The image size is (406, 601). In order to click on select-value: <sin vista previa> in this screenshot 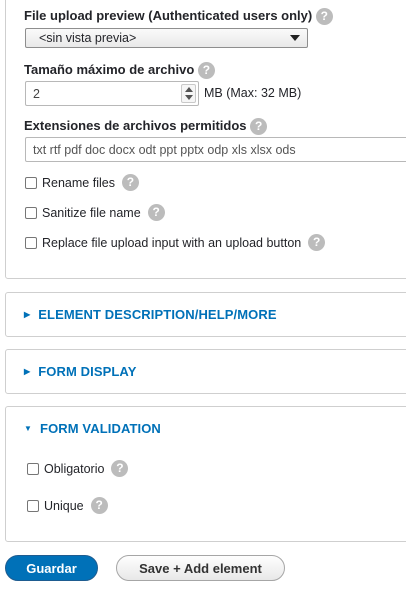, I will do `click(88, 38)`.